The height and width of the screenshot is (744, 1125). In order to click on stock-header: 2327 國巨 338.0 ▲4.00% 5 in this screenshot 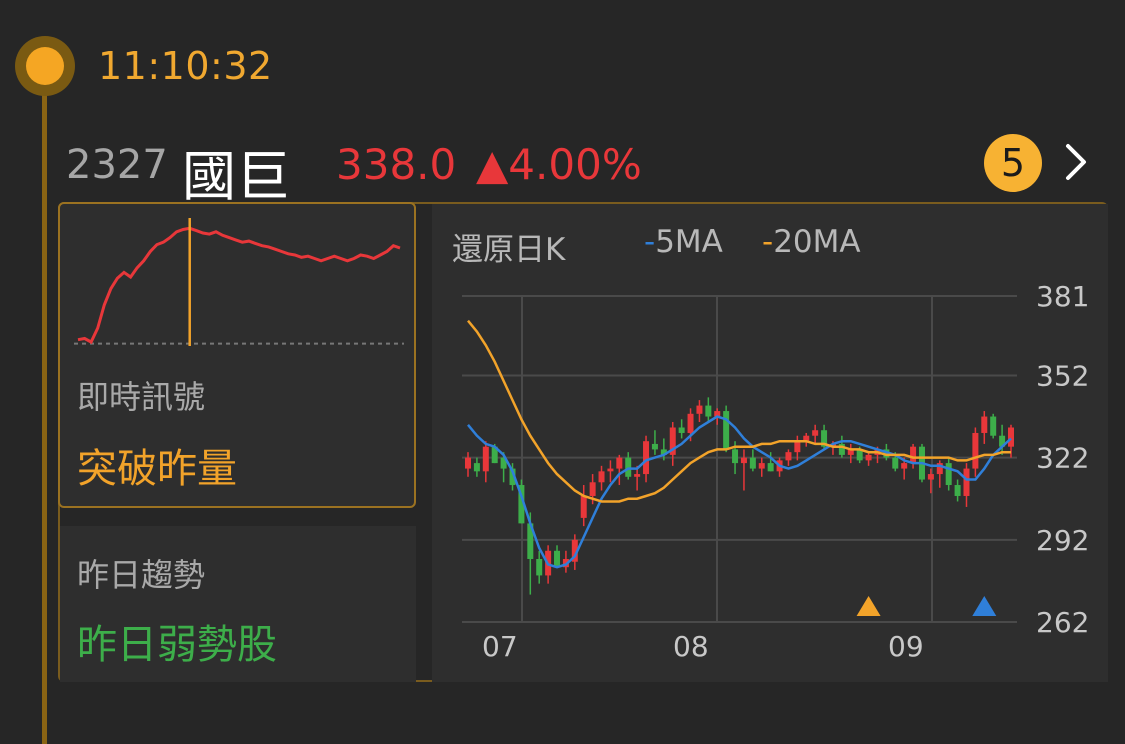, I will do `click(586, 169)`.